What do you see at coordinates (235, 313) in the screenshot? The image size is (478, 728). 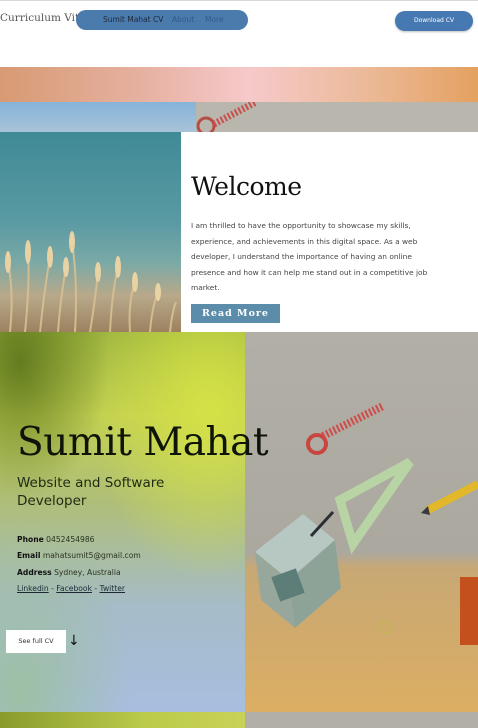 I see `read-more-button: Read More` at bounding box center [235, 313].